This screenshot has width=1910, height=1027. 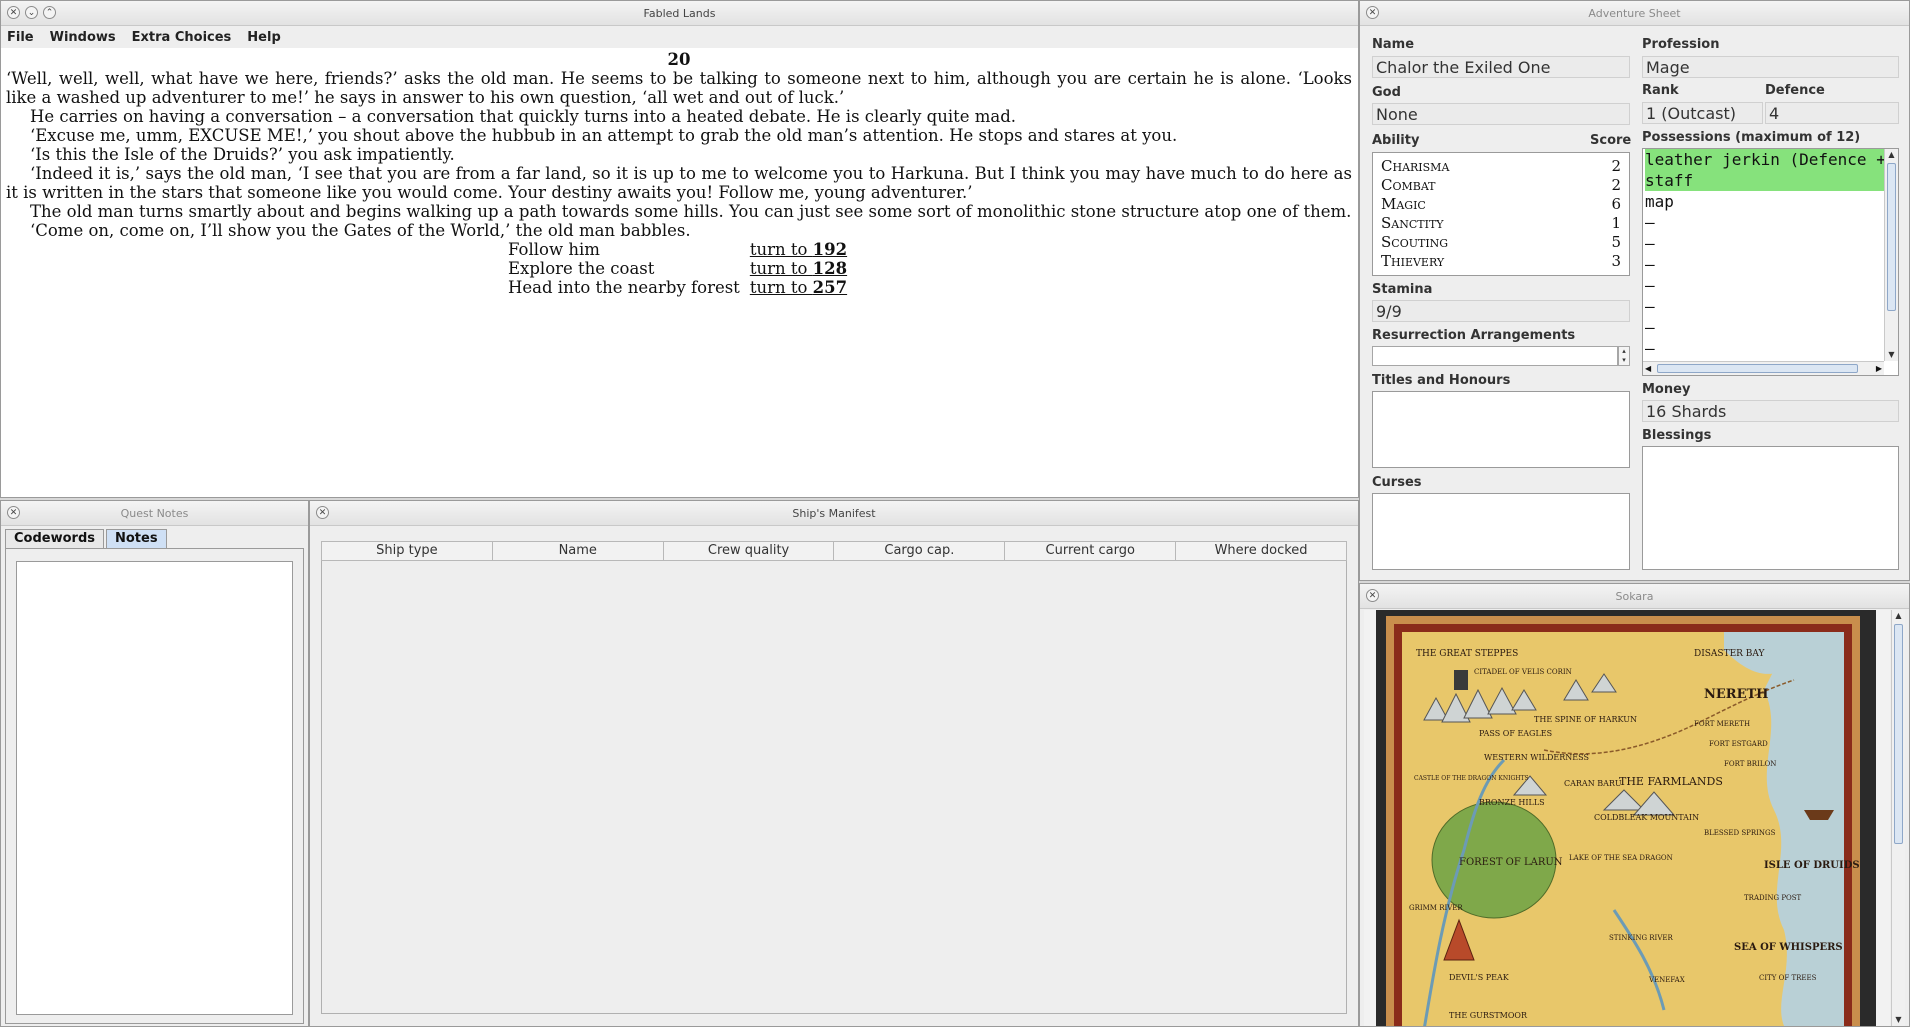 What do you see at coordinates (1770, 508) in the screenshot?
I see `blessings-box` at bounding box center [1770, 508].